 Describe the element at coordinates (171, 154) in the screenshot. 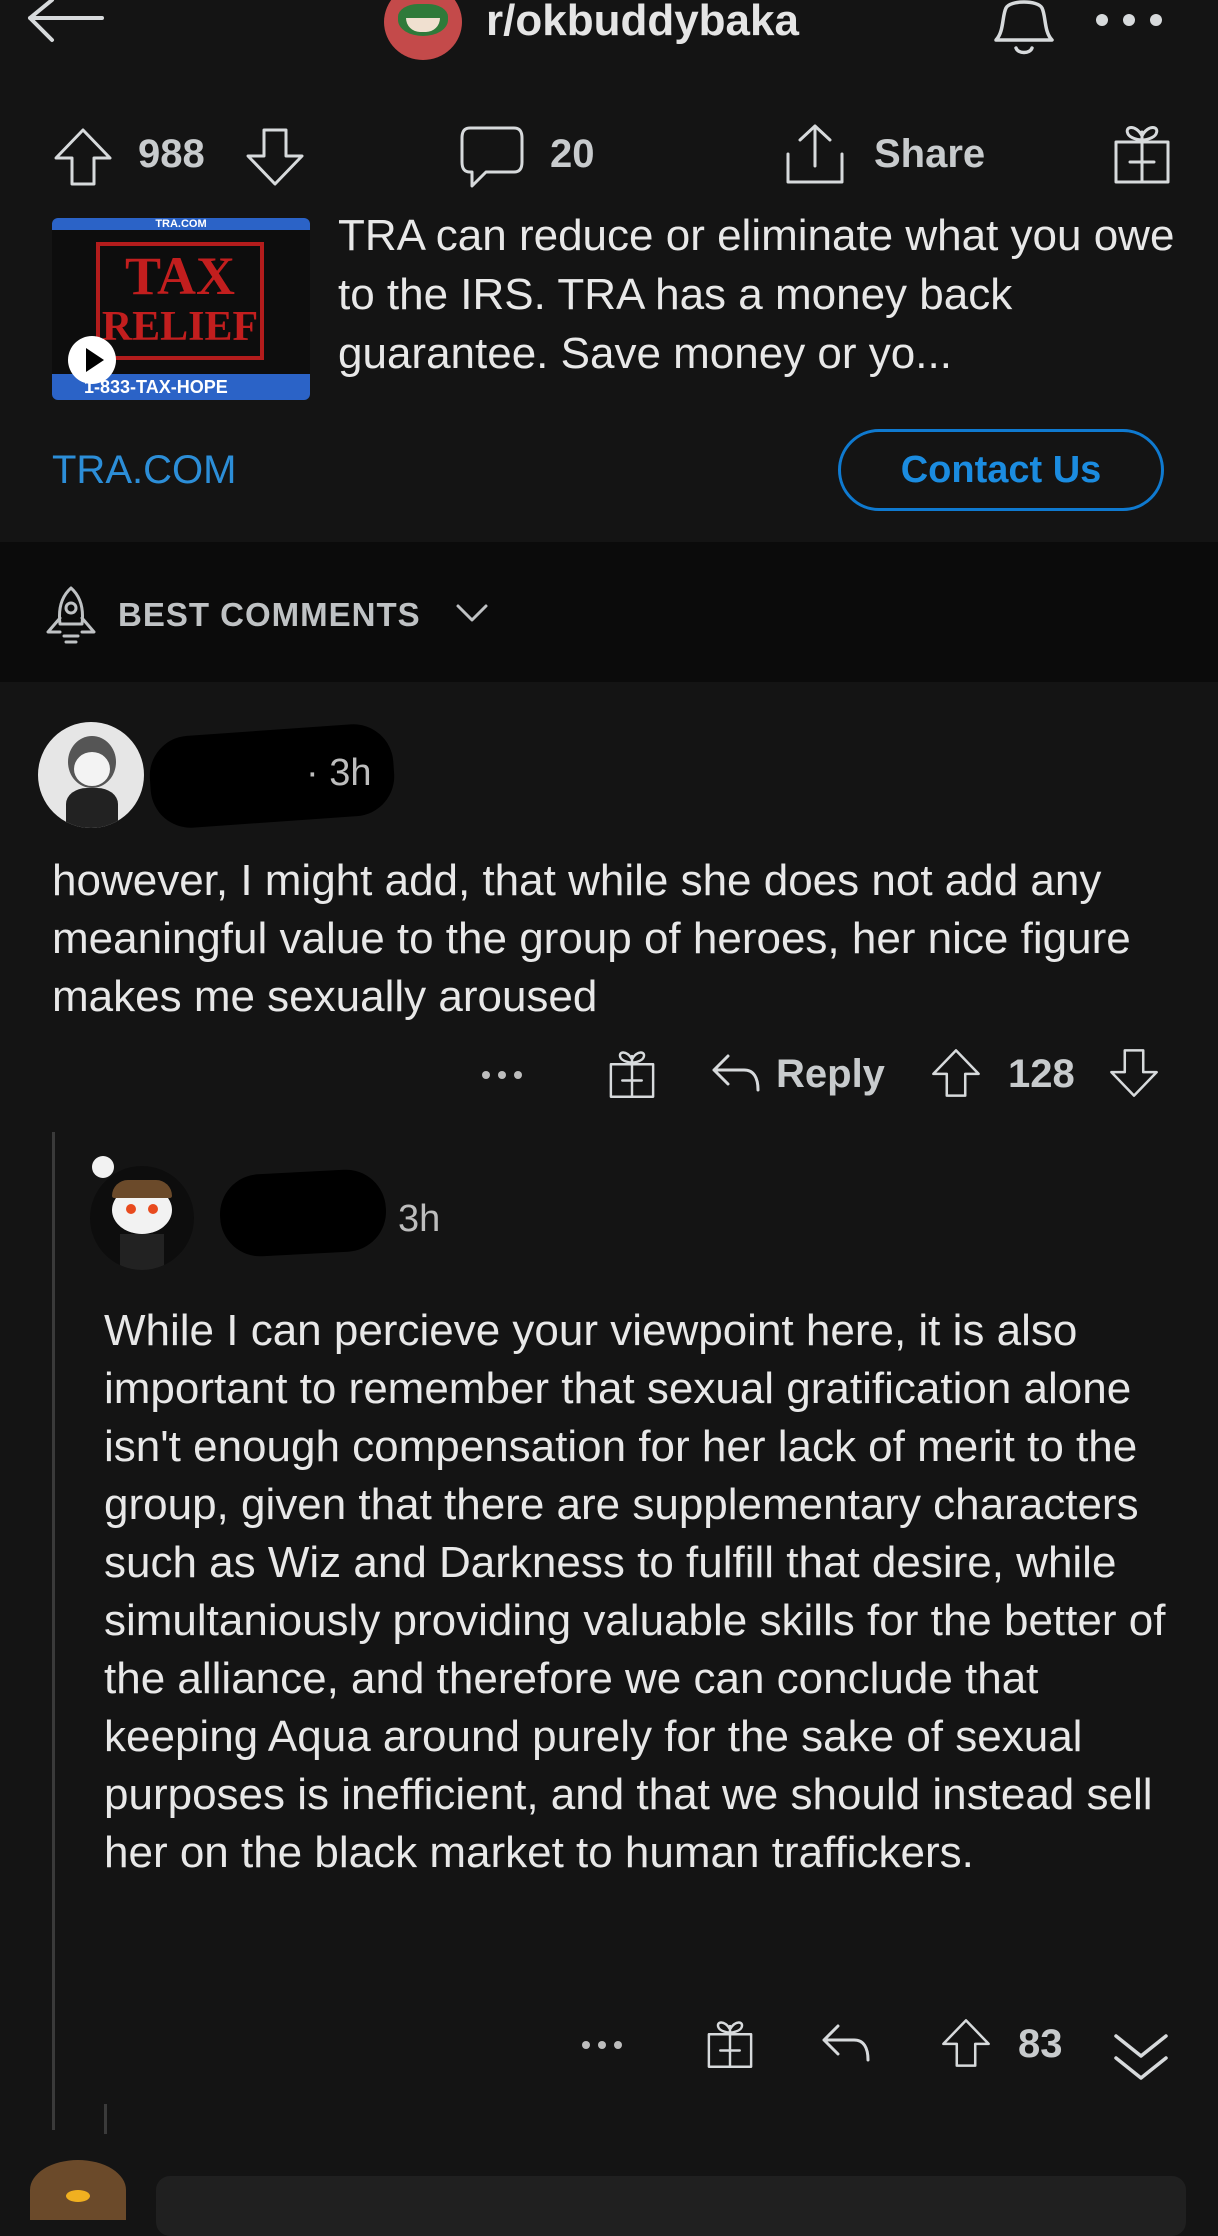

I see `post-score: 988` at that location.